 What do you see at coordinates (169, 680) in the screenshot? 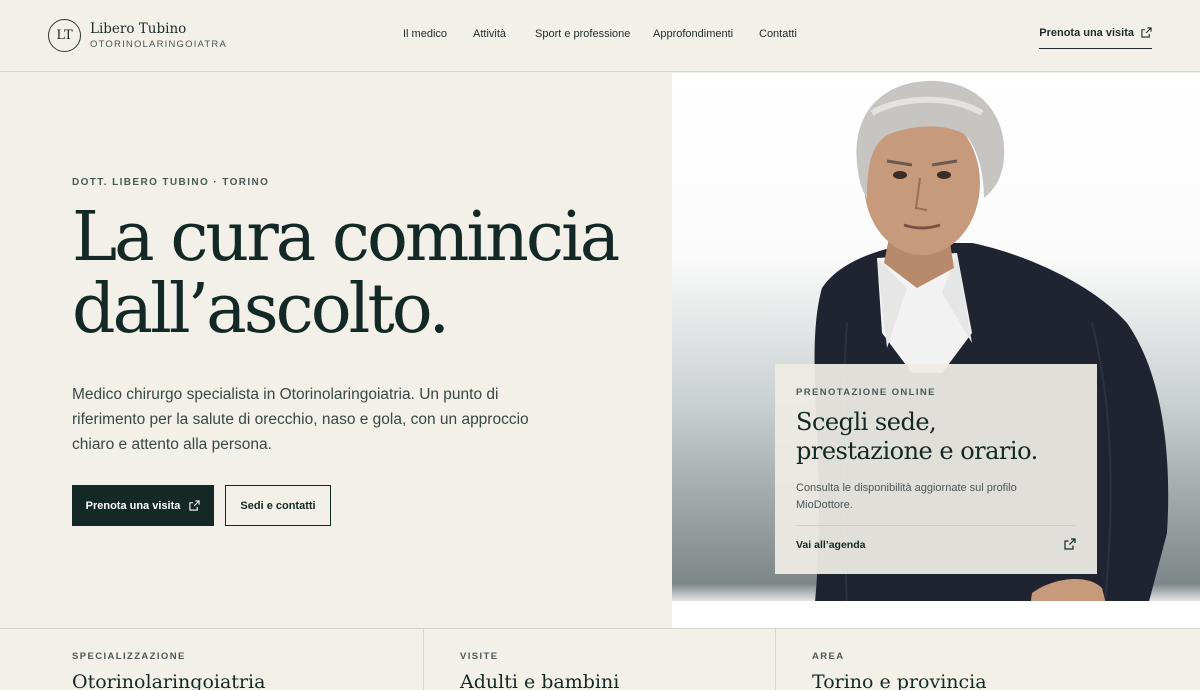
I see `stat-value: Otorinolaringoiatria` at bounding box center [169, 680].